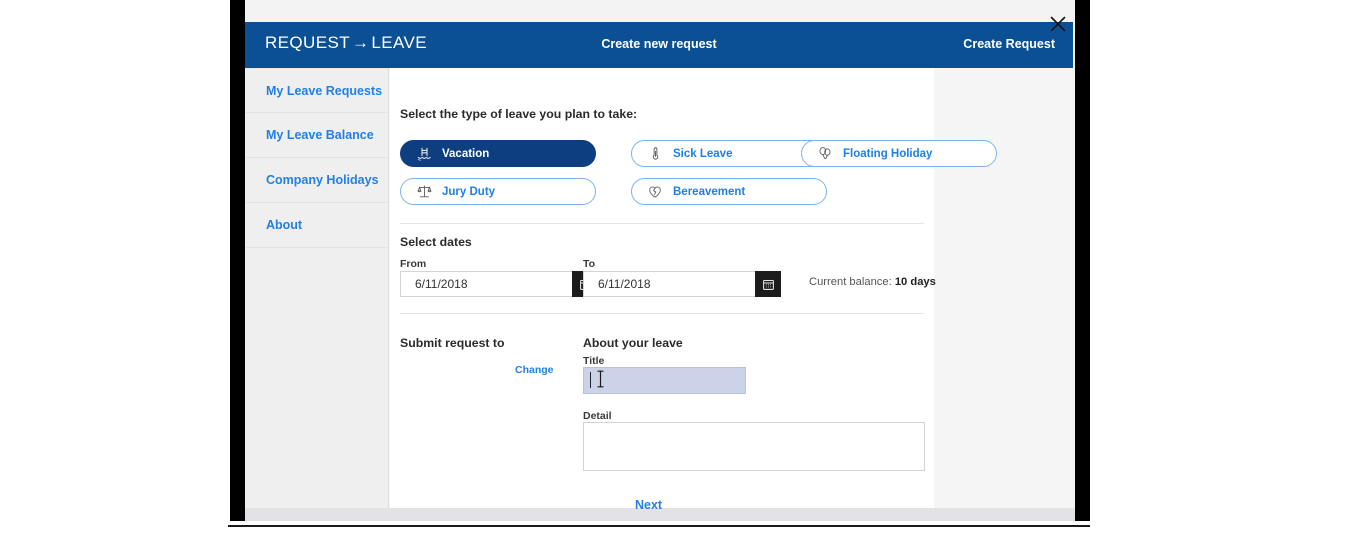 The width and height of the screenshot is (1360, 533). Describe the element at coordinates (320, 135) in the screenshot. I see `sidebar-item-label: My Leave Balance` at that location.